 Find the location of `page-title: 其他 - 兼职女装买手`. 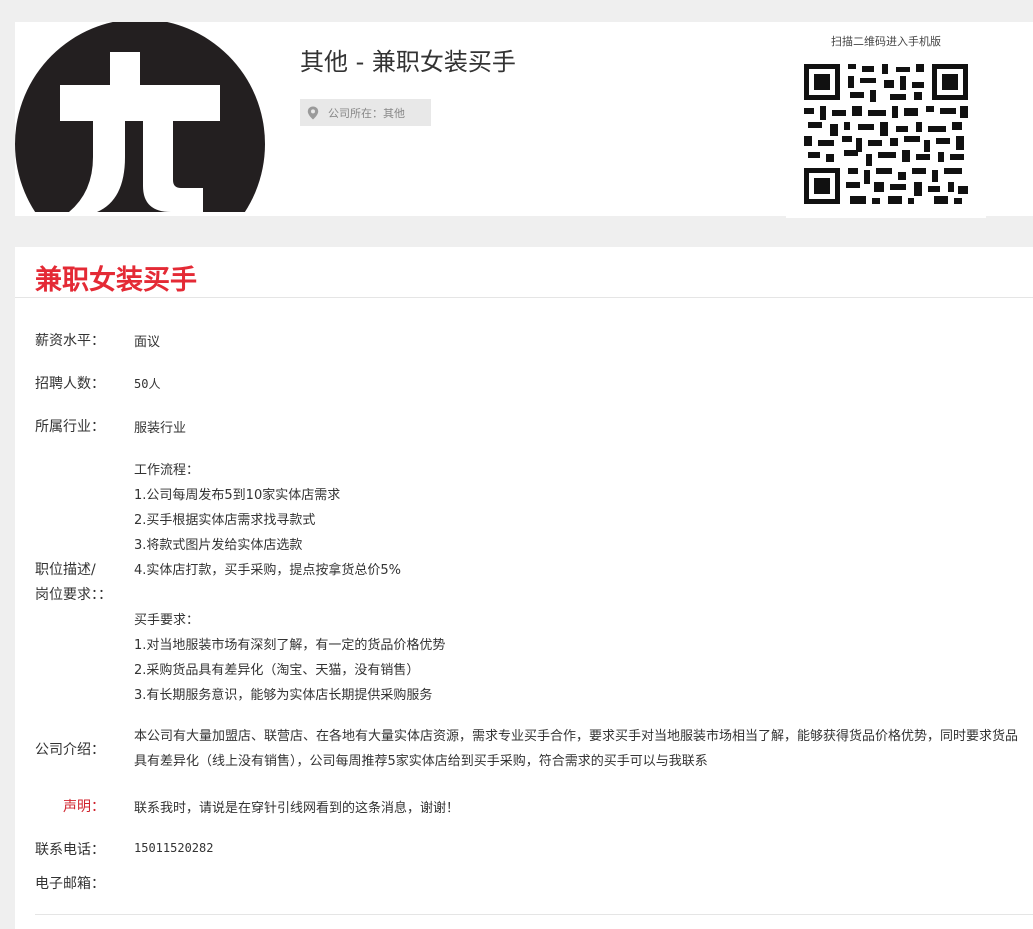

page-title: 其他 - 兼职女装买手 is located at coordinates (408, 62).